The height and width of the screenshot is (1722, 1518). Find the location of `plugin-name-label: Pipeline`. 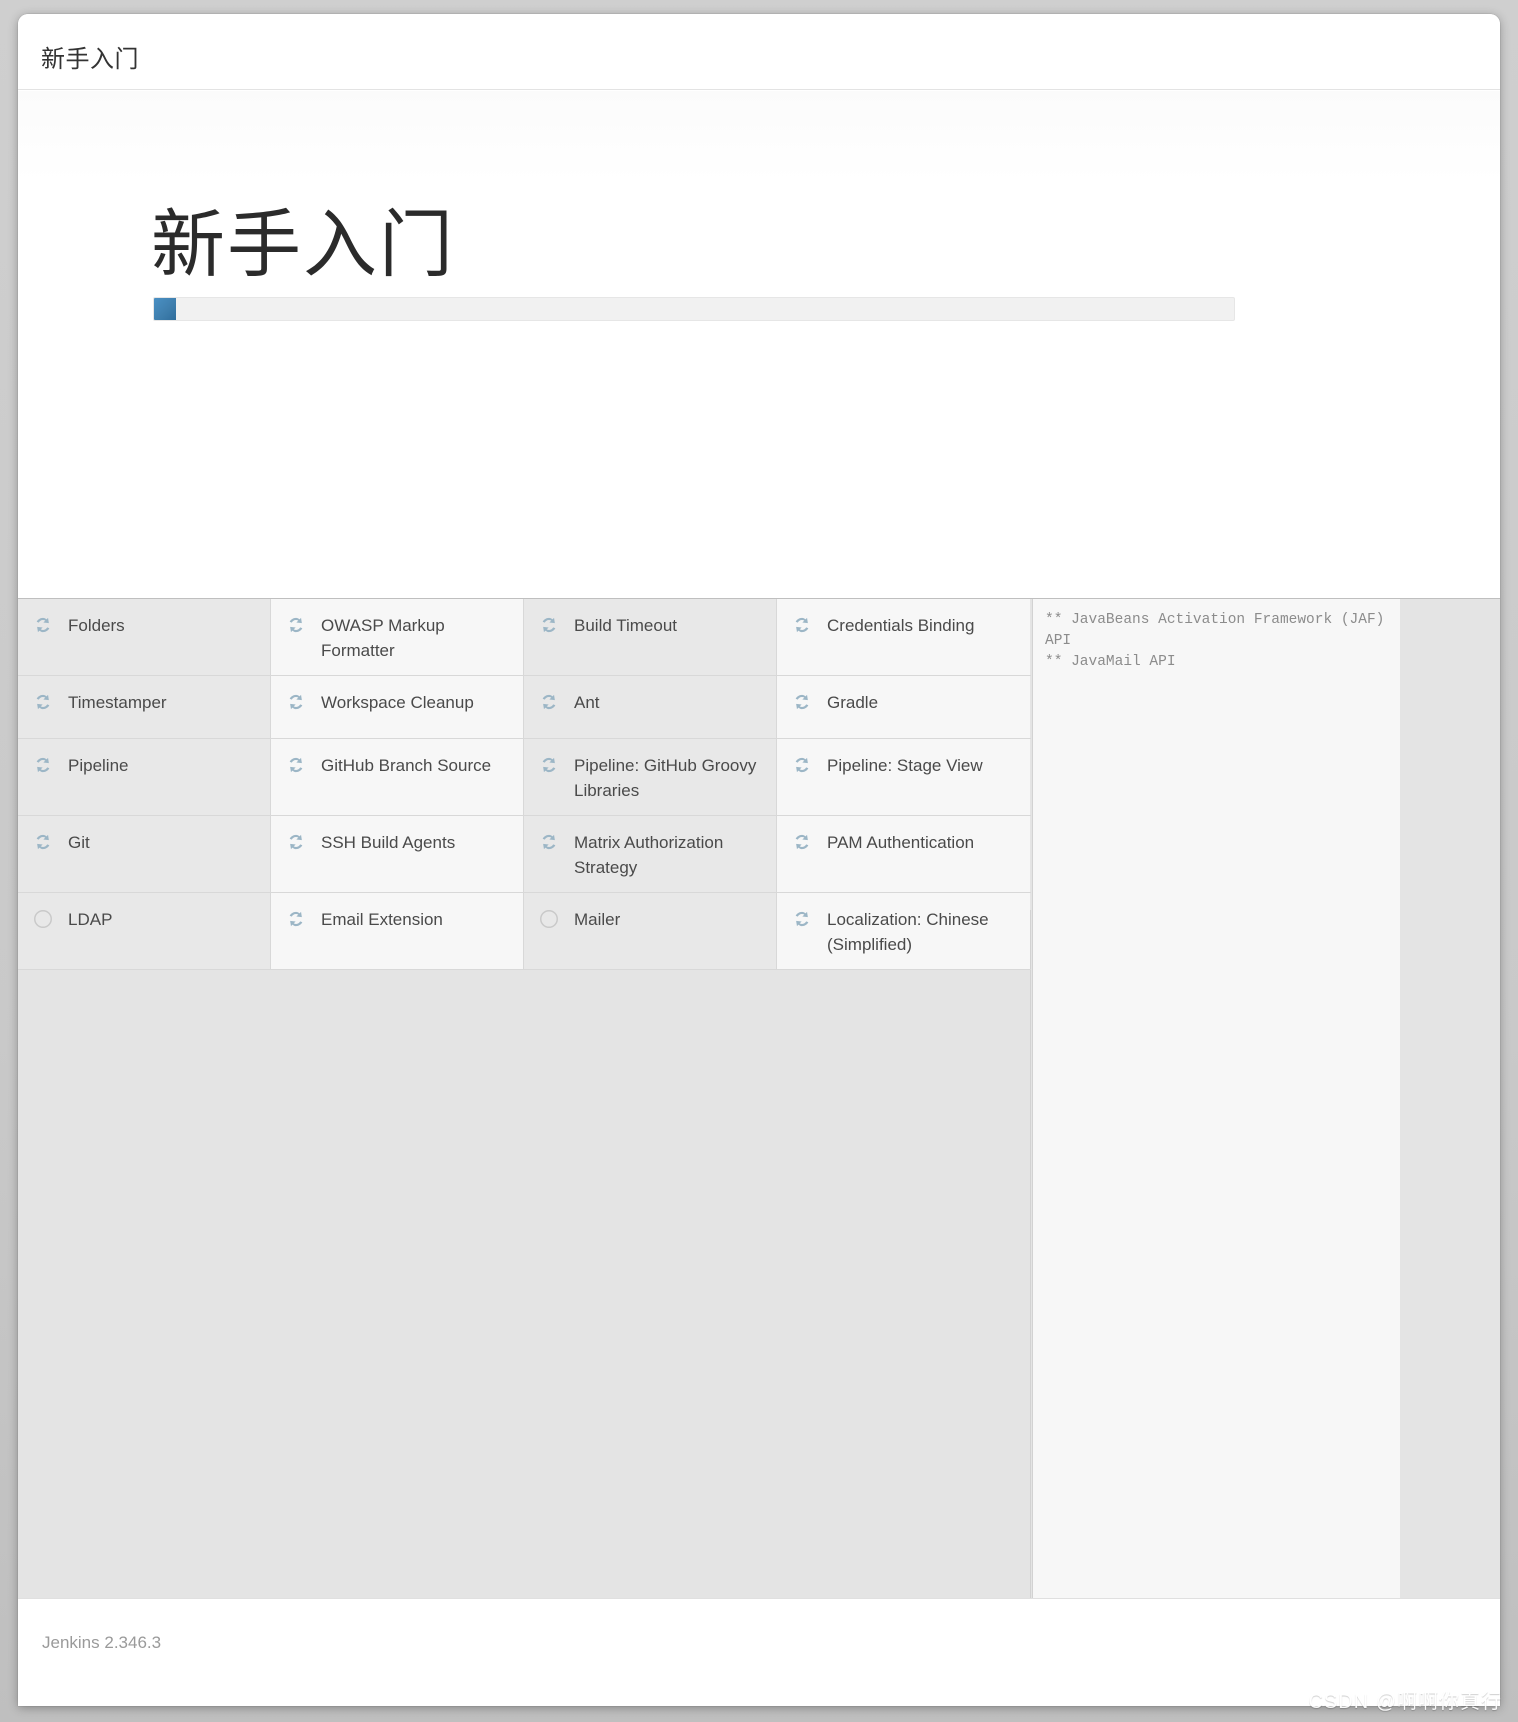

plugin-name-label: Pipeline is located at coordinates (98, 765).